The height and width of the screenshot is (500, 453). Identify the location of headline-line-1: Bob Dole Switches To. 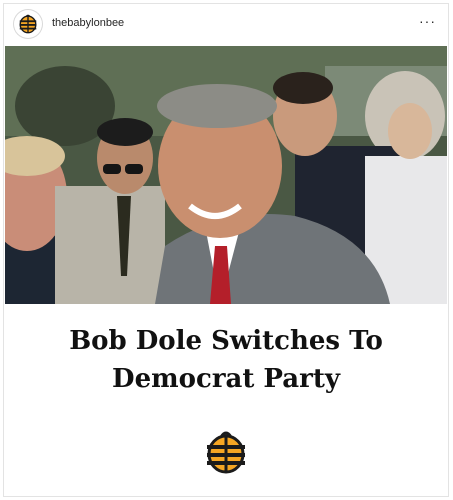
(226, 341).